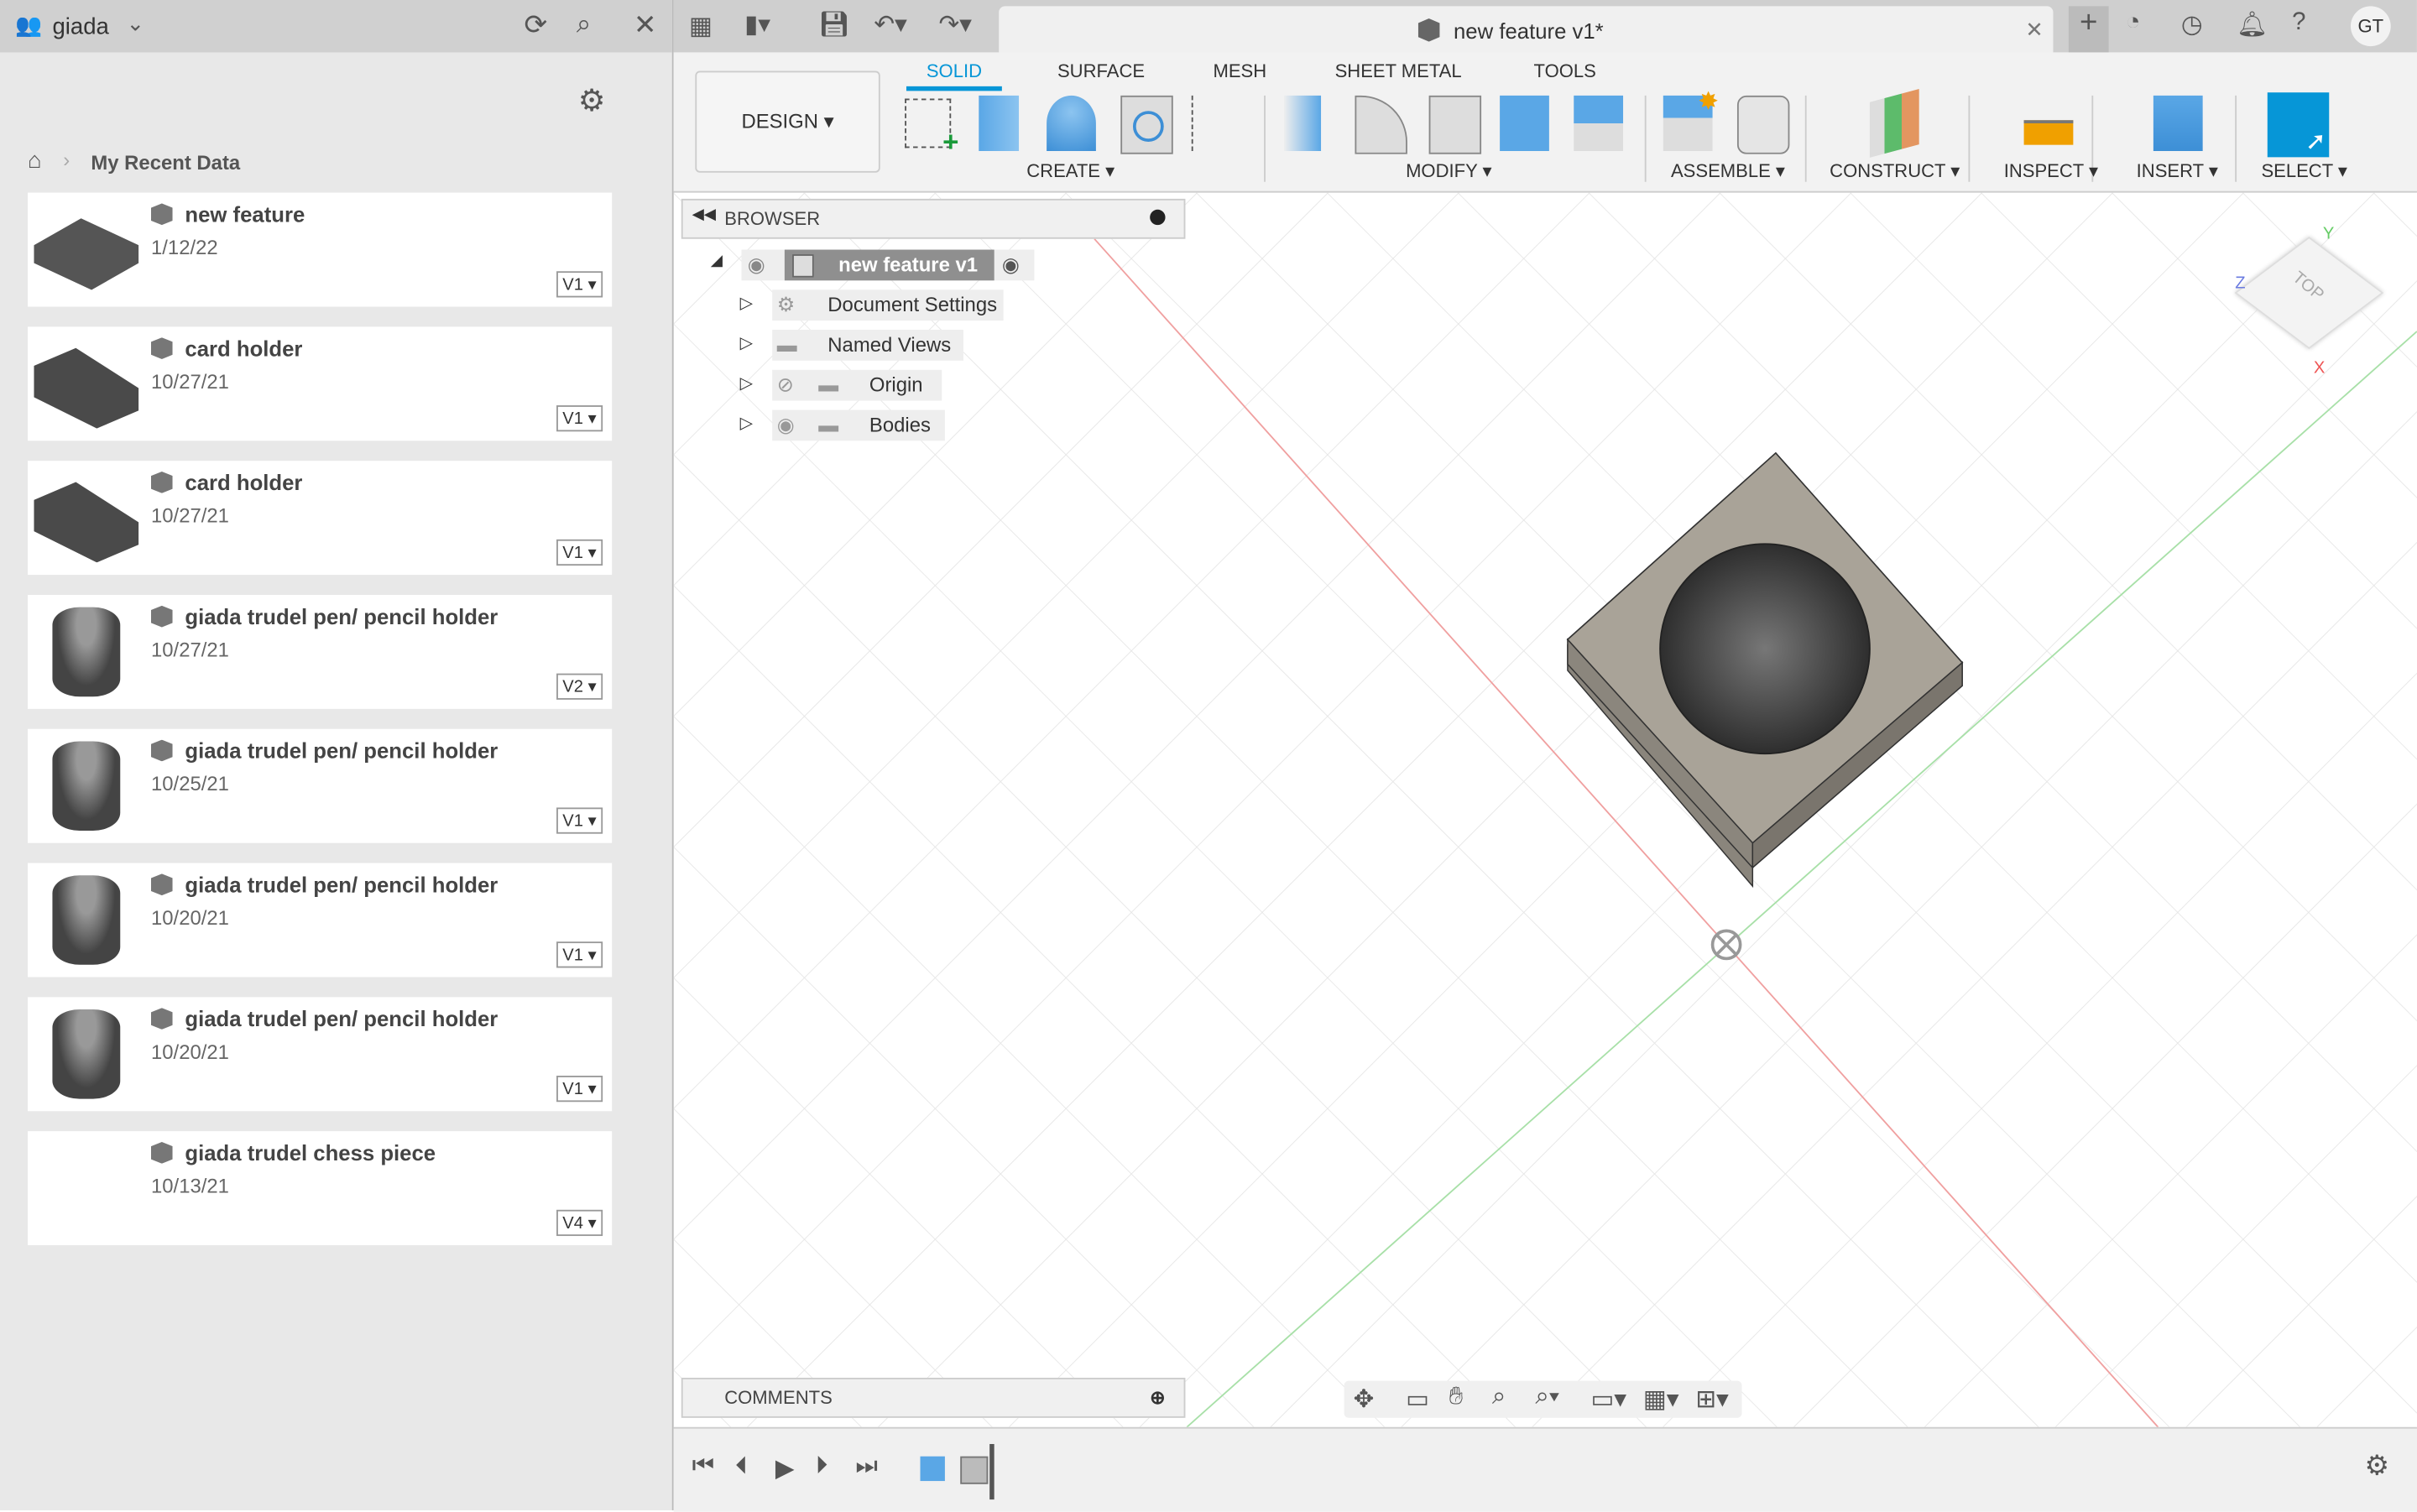 The image size is (2417, 1512). I want to click on extrude-icon, so click(999, 123).